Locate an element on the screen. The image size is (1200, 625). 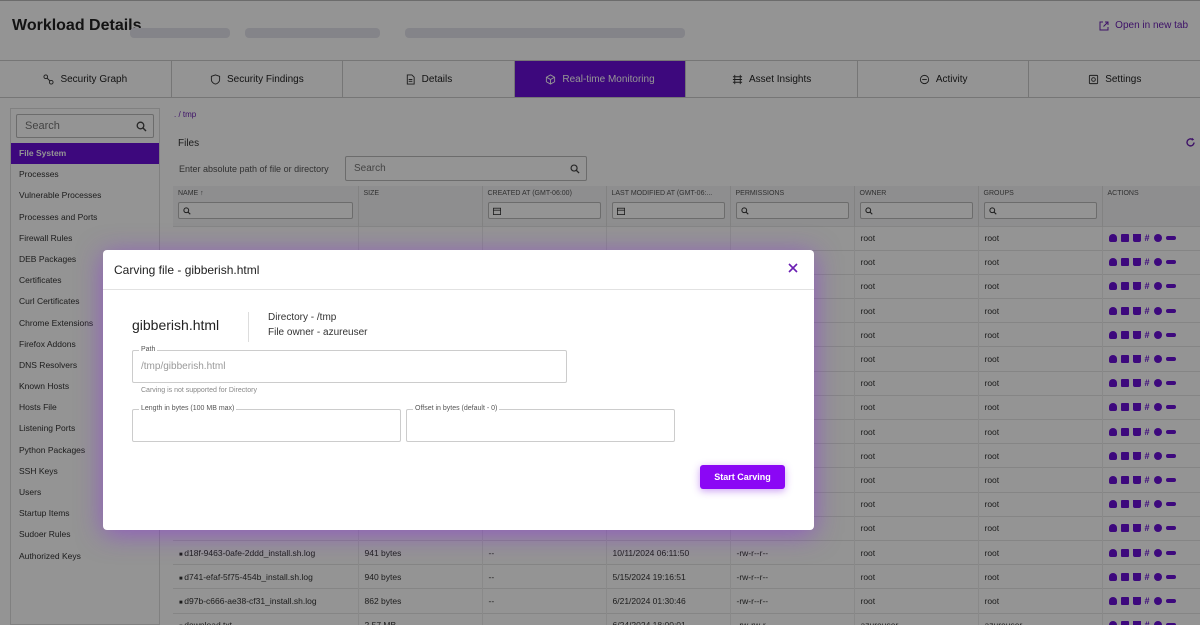
length-input is located at coordinates (266, 425).